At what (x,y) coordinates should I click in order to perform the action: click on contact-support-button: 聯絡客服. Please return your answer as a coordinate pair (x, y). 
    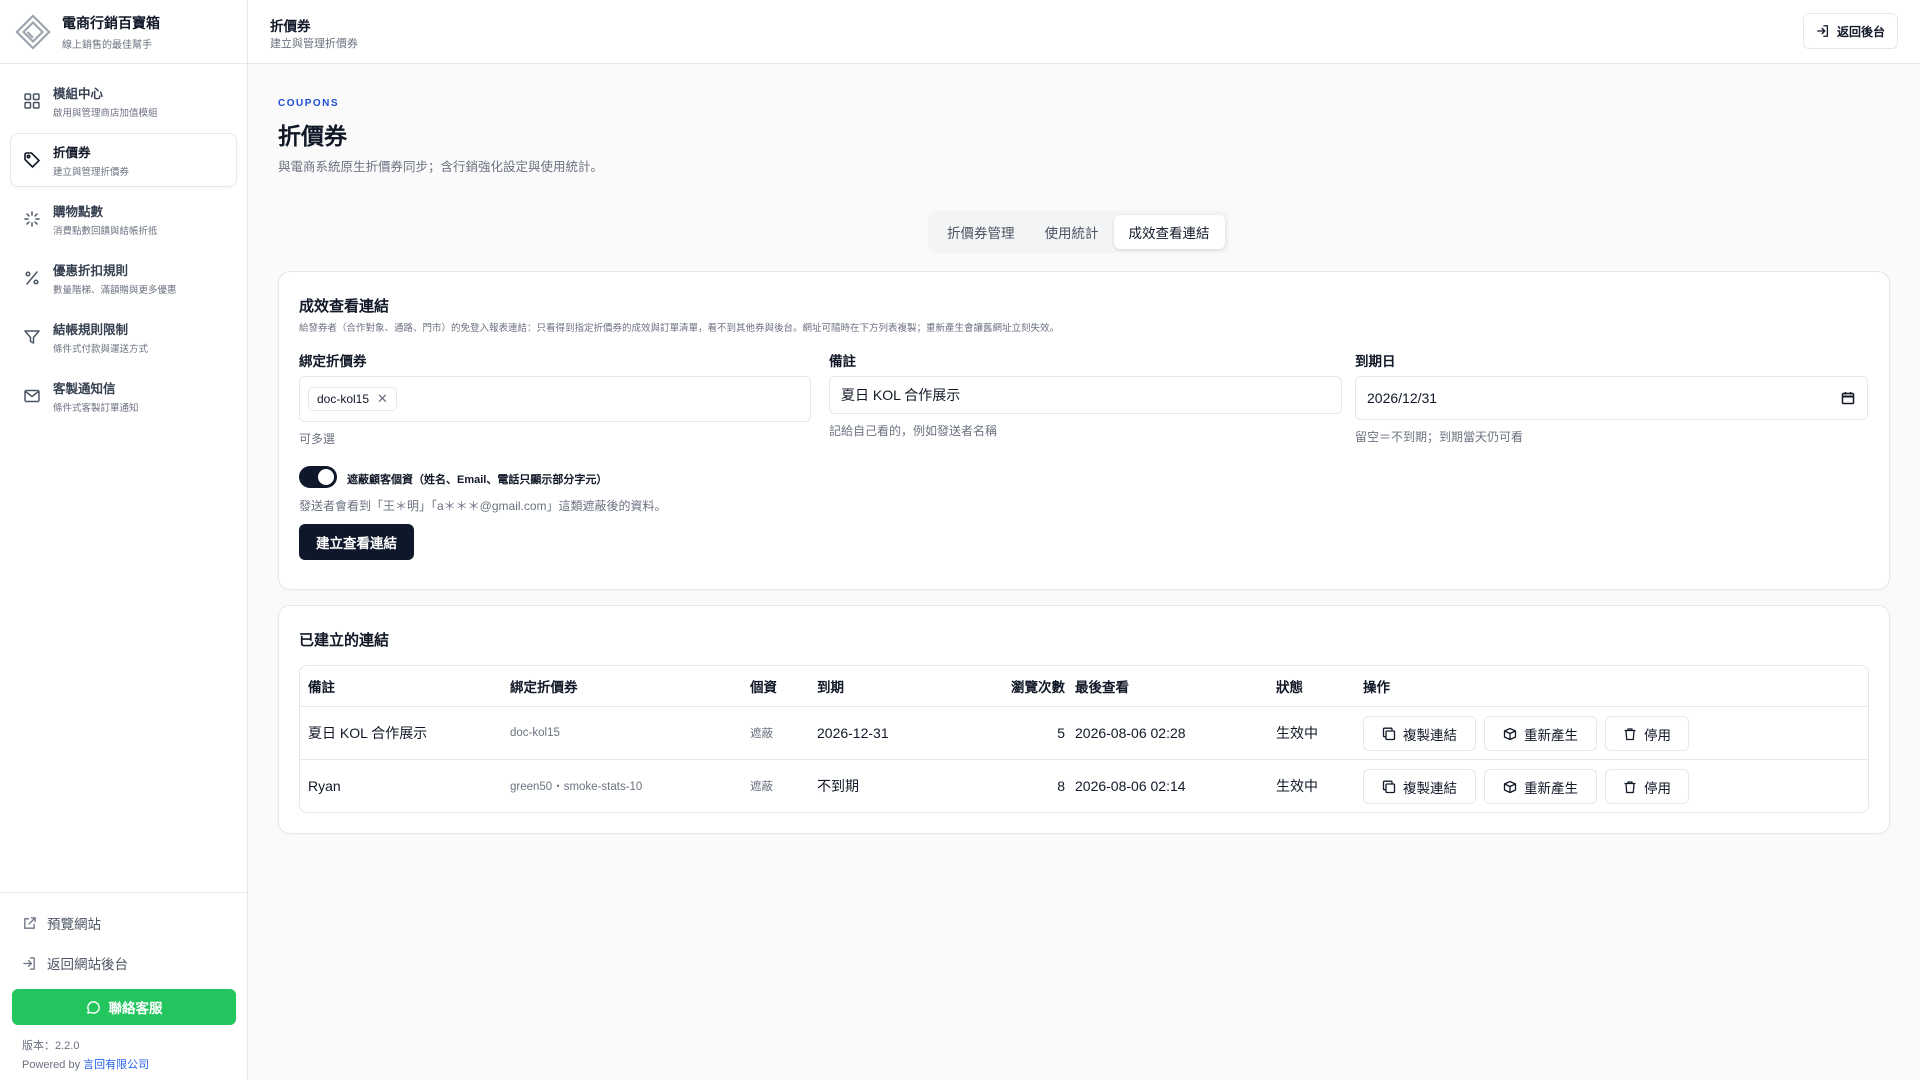
    Looking at the image, I should click on (124, 1007).